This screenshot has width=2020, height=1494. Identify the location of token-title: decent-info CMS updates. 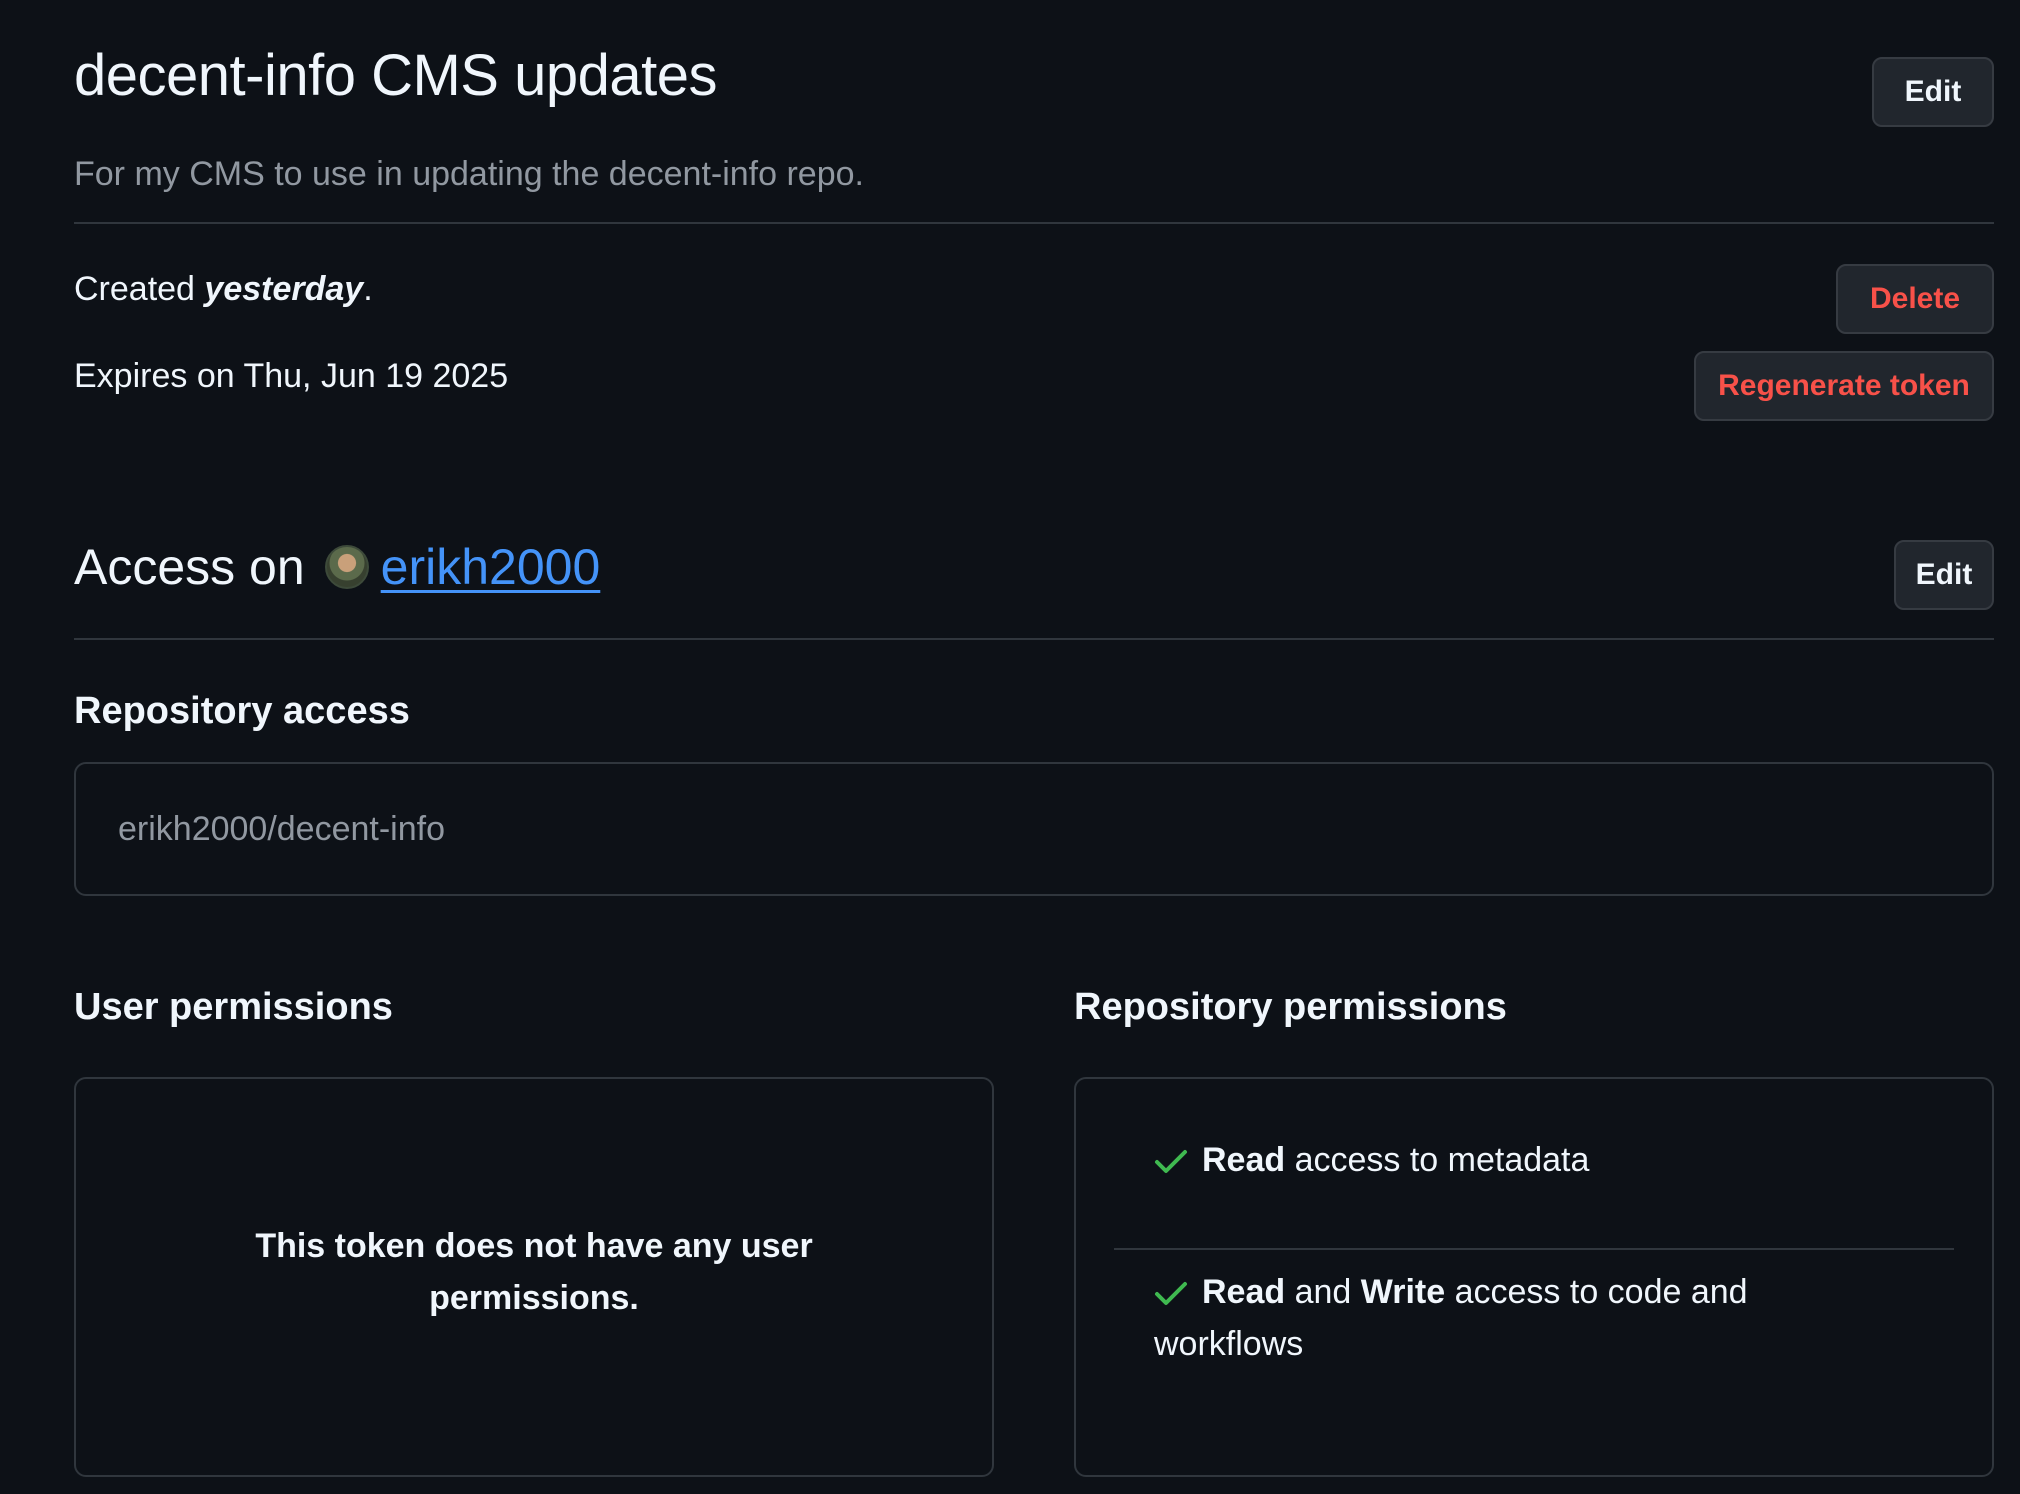
(395, 75).